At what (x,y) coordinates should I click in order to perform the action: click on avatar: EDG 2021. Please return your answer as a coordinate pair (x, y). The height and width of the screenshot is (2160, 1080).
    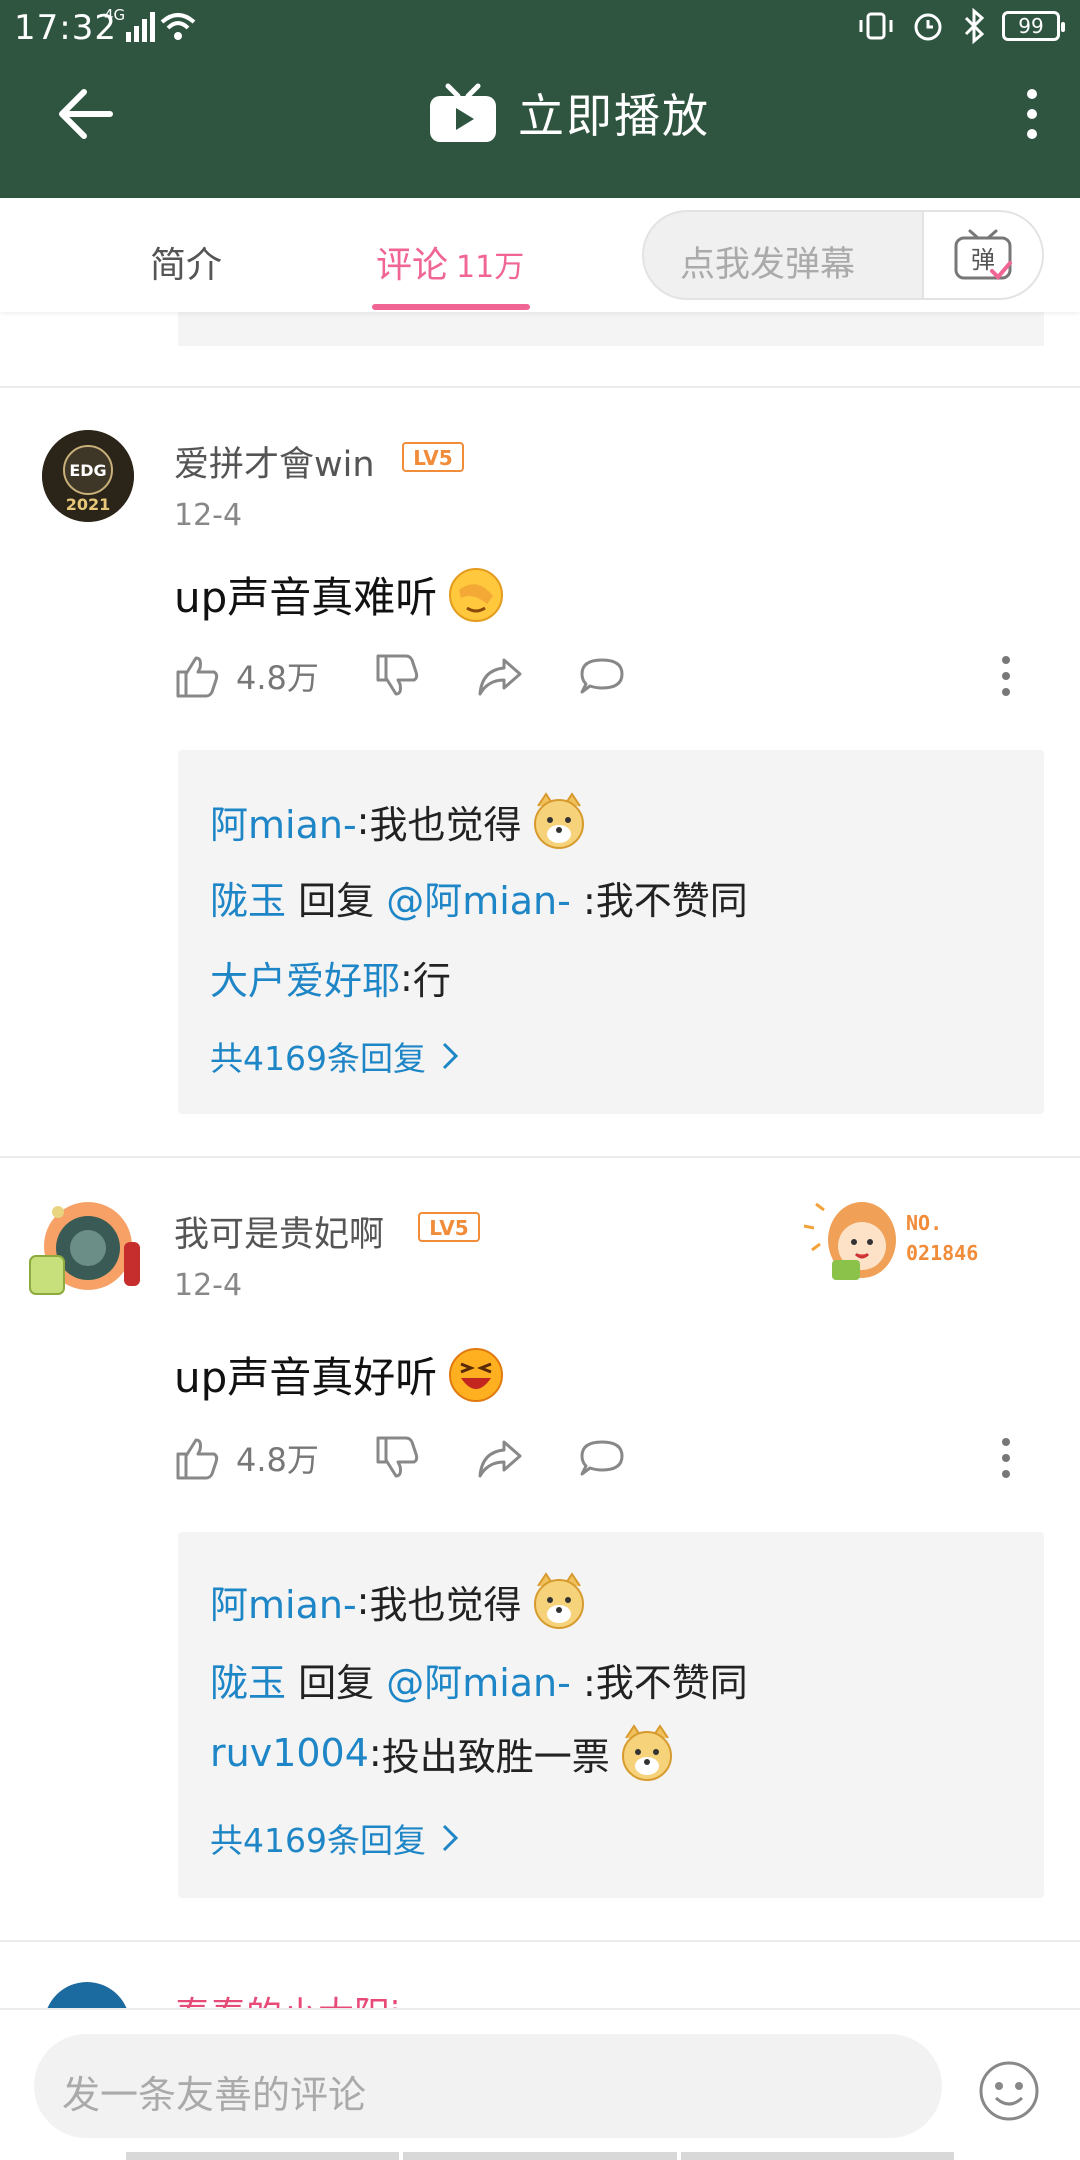
    Looking at the image, I should click on (88, 476).